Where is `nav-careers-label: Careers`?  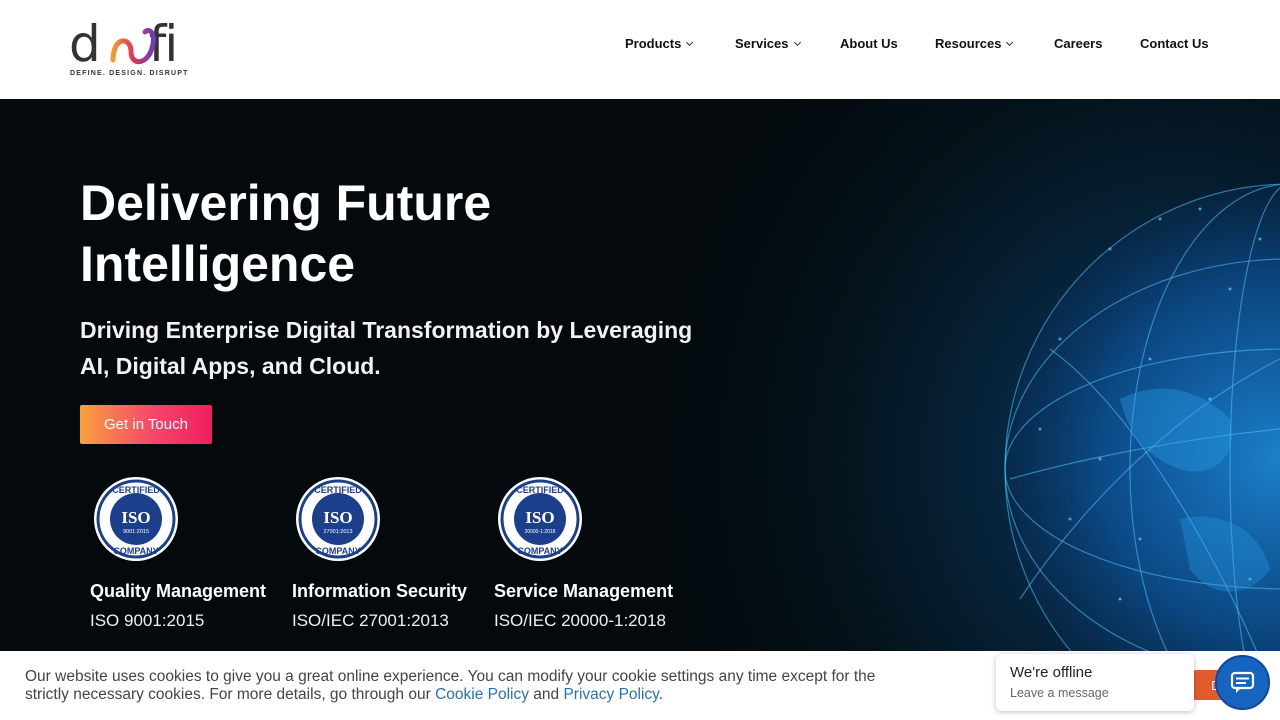 nav-careers-label: Careers is located at coordinates (1078, 43).